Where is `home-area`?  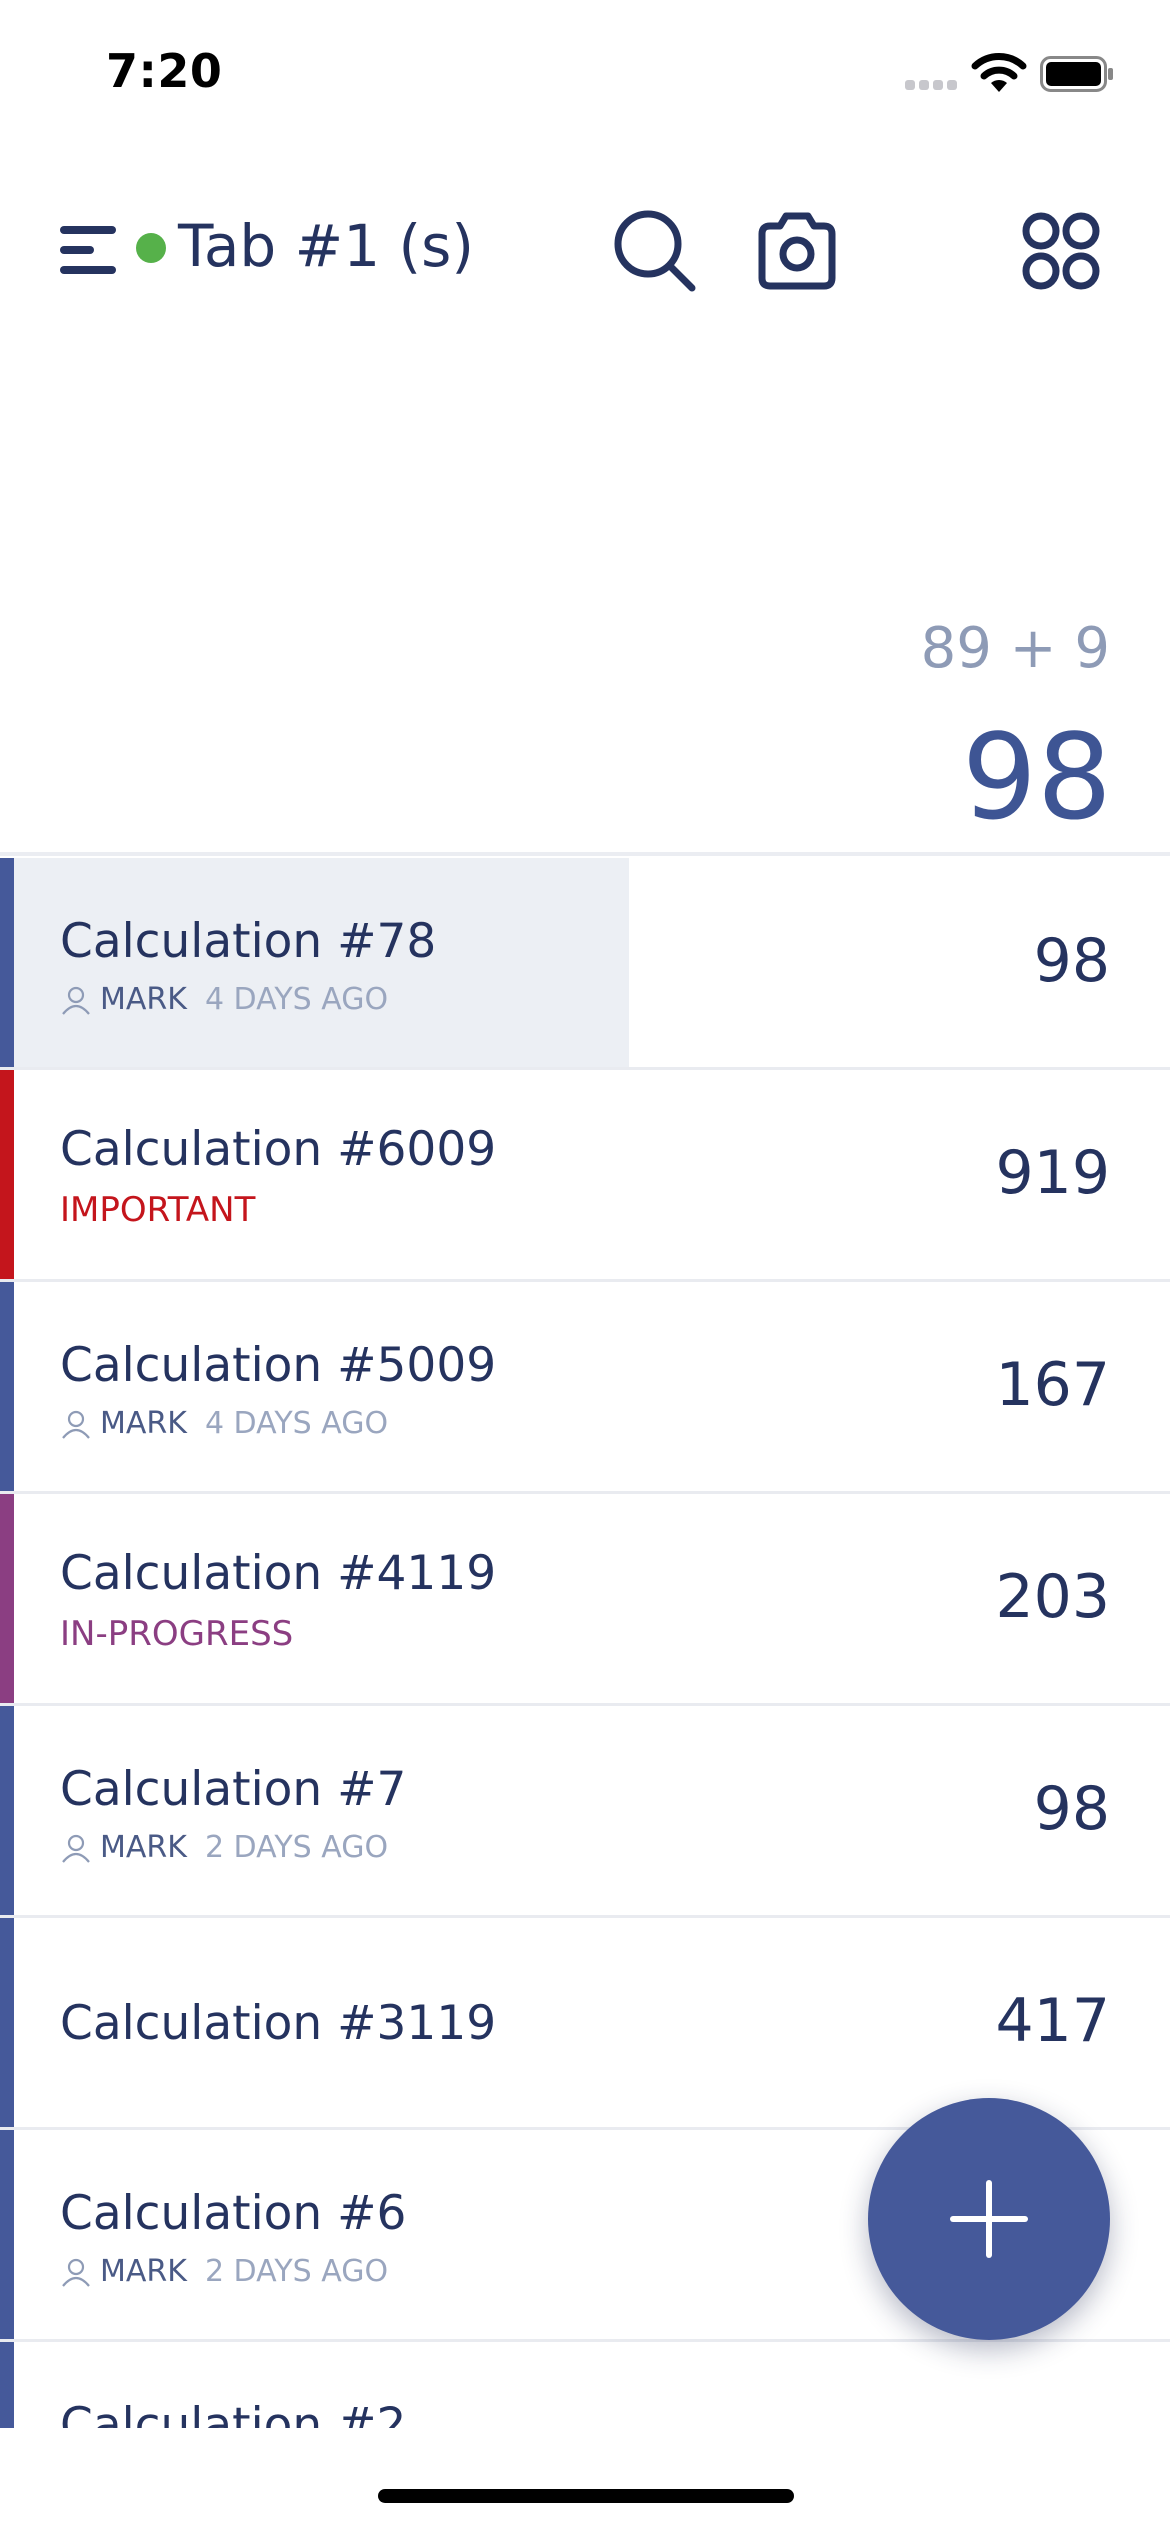 home-area is located at coordinates (585, 2480).